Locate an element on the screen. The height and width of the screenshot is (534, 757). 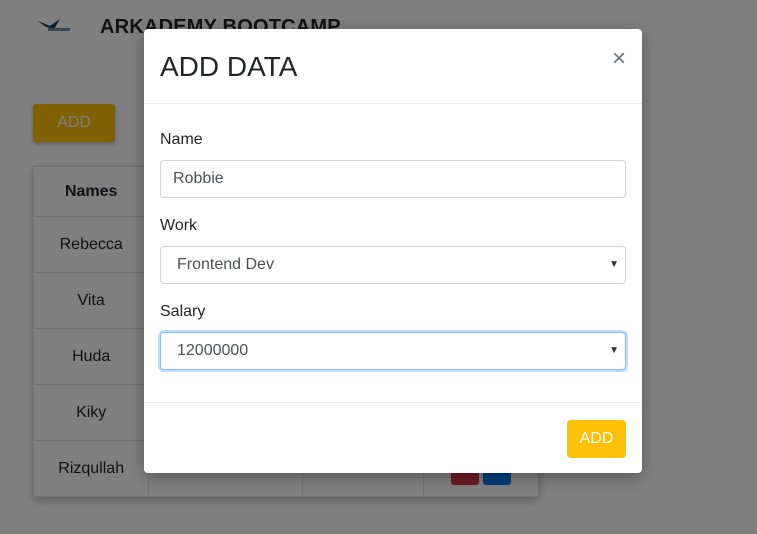
salary-label: Salary is located at coordinates (183, 311).